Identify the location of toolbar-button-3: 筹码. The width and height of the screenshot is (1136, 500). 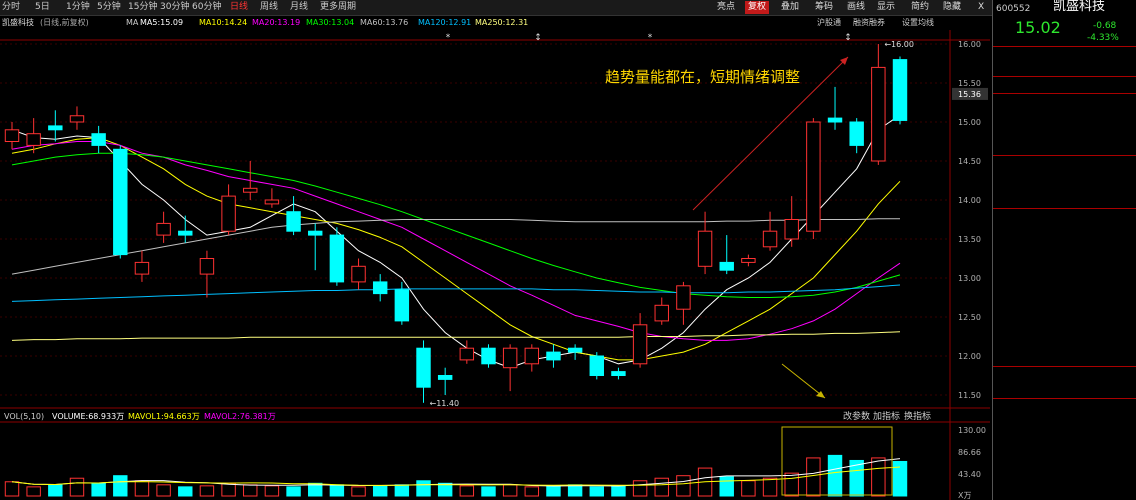
(824, 7).